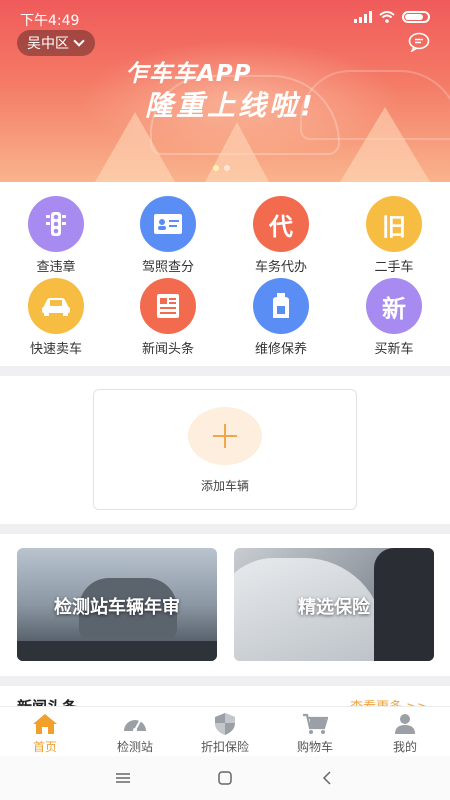 The image size is (450, 800). I want to click on inspection-lane-image, so click(117, 651).